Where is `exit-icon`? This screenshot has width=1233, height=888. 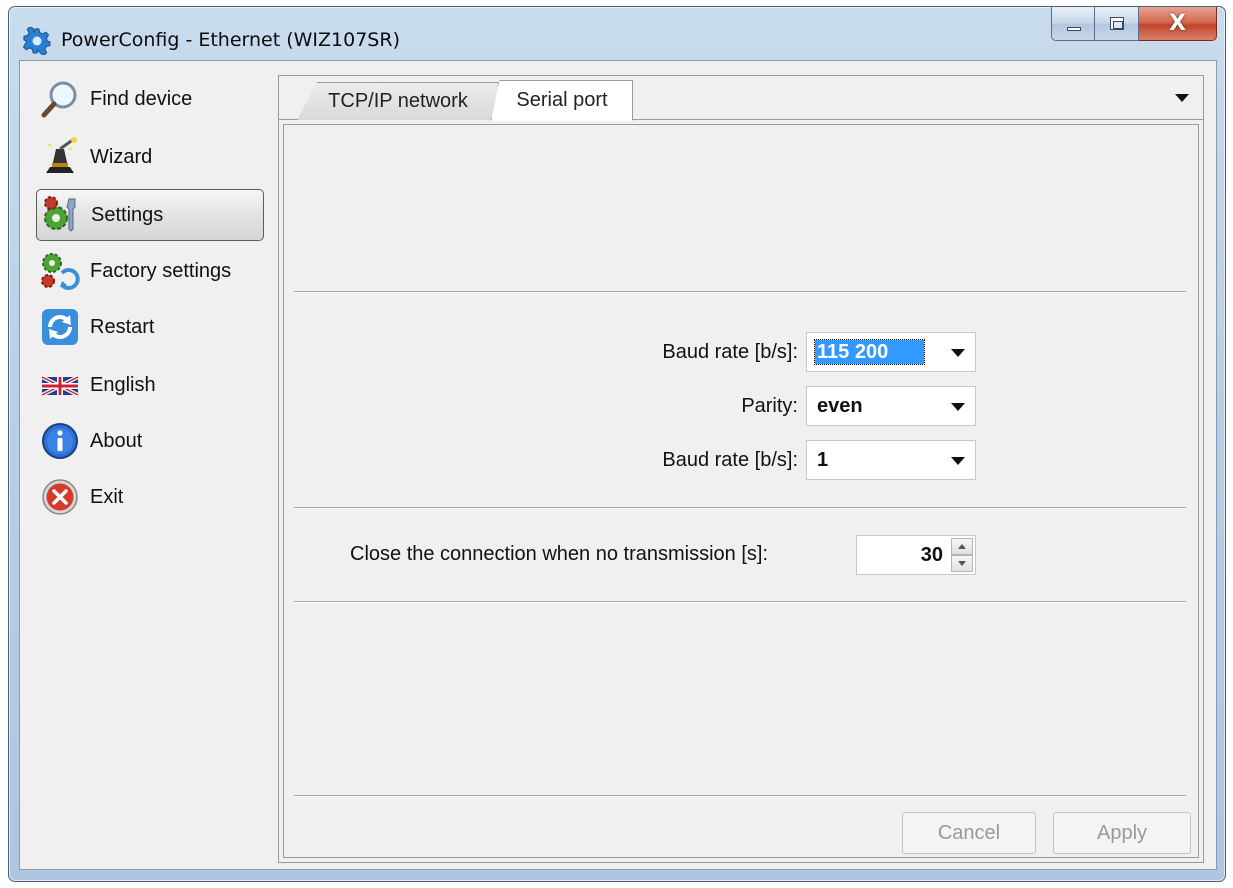
exit-icon is located at coordinates (60, 497).